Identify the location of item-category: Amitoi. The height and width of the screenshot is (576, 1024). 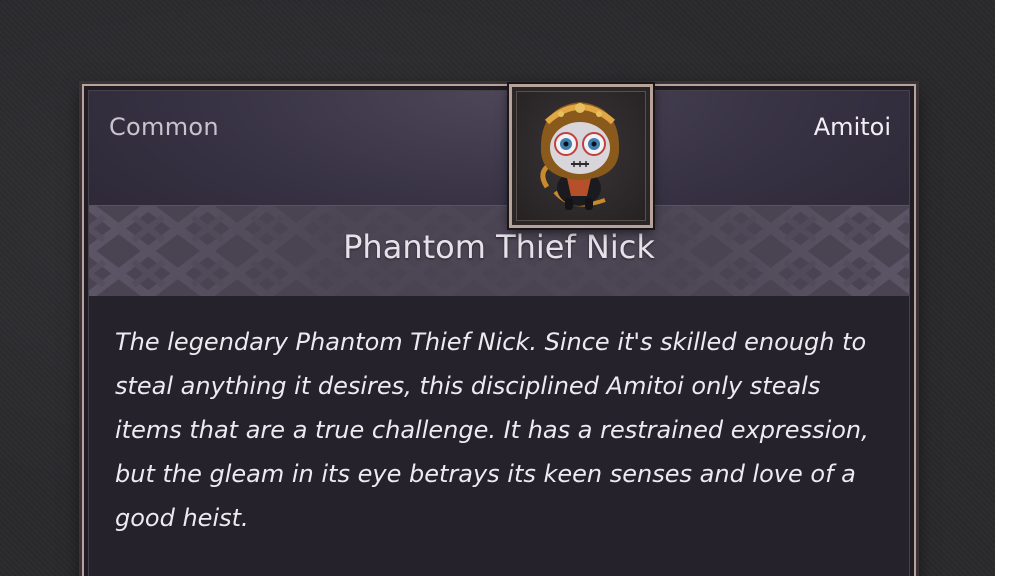
(852, 127).